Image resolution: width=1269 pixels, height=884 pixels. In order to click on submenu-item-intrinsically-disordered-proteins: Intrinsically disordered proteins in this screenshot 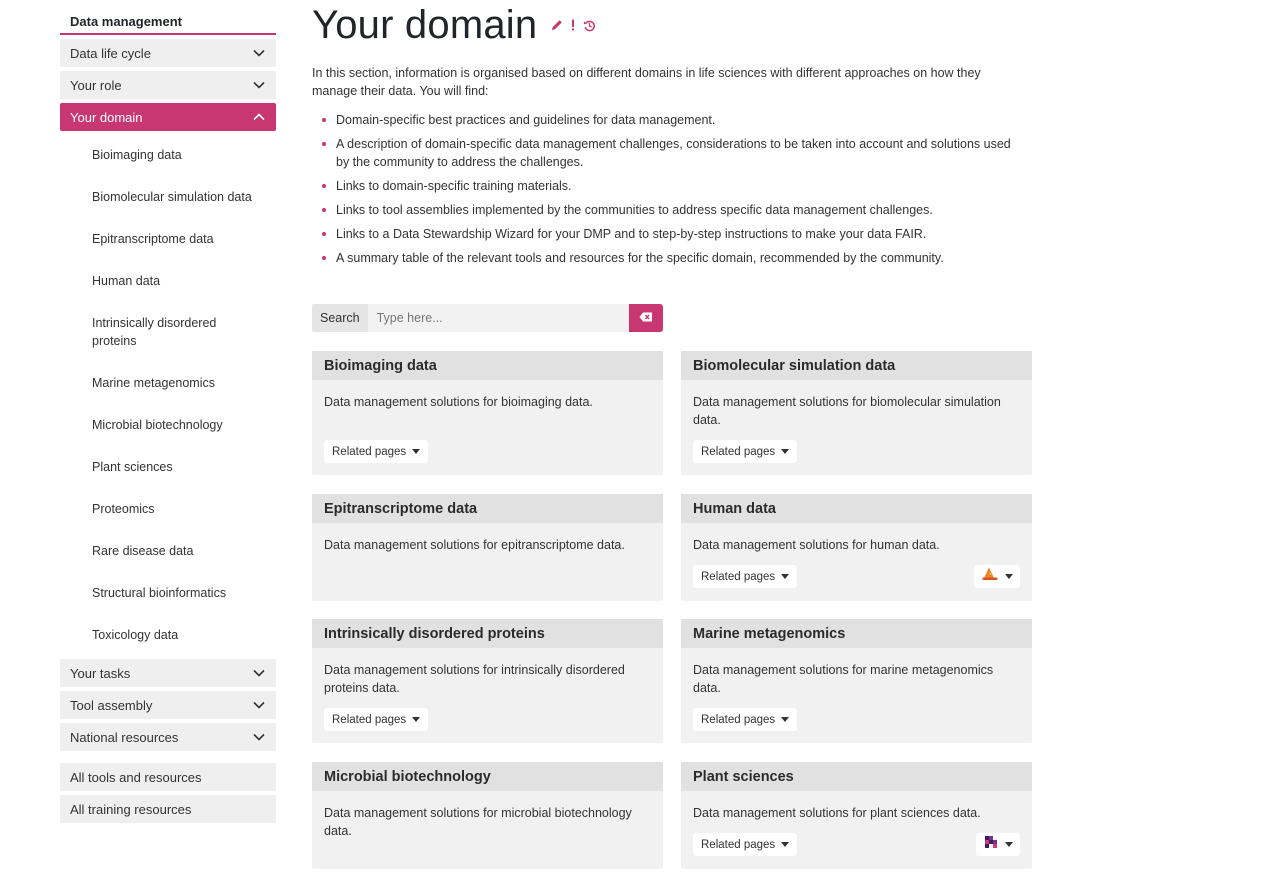, I will do `click(150, 332)`.